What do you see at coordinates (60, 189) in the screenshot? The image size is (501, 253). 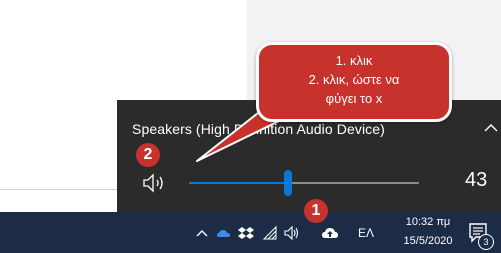 I see `background-divider` at bounding box center [60, 189].